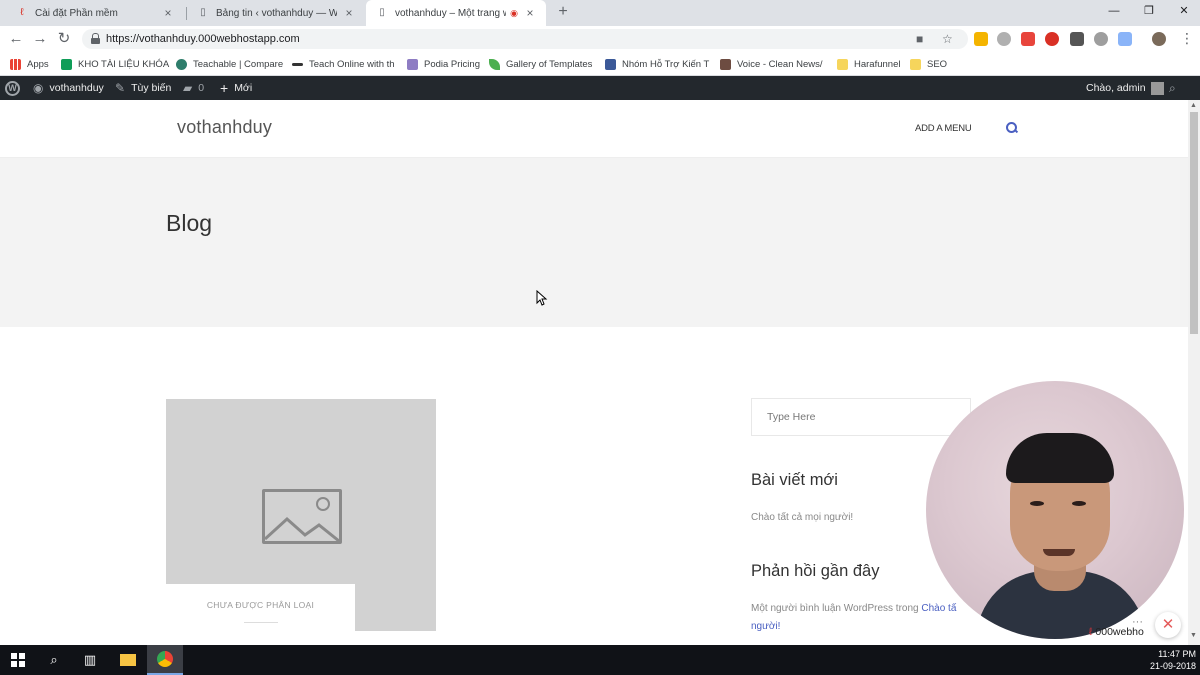 The height and width of the screenshot is (675, 1200). I want to click on voice-icon, so click(725, 64).